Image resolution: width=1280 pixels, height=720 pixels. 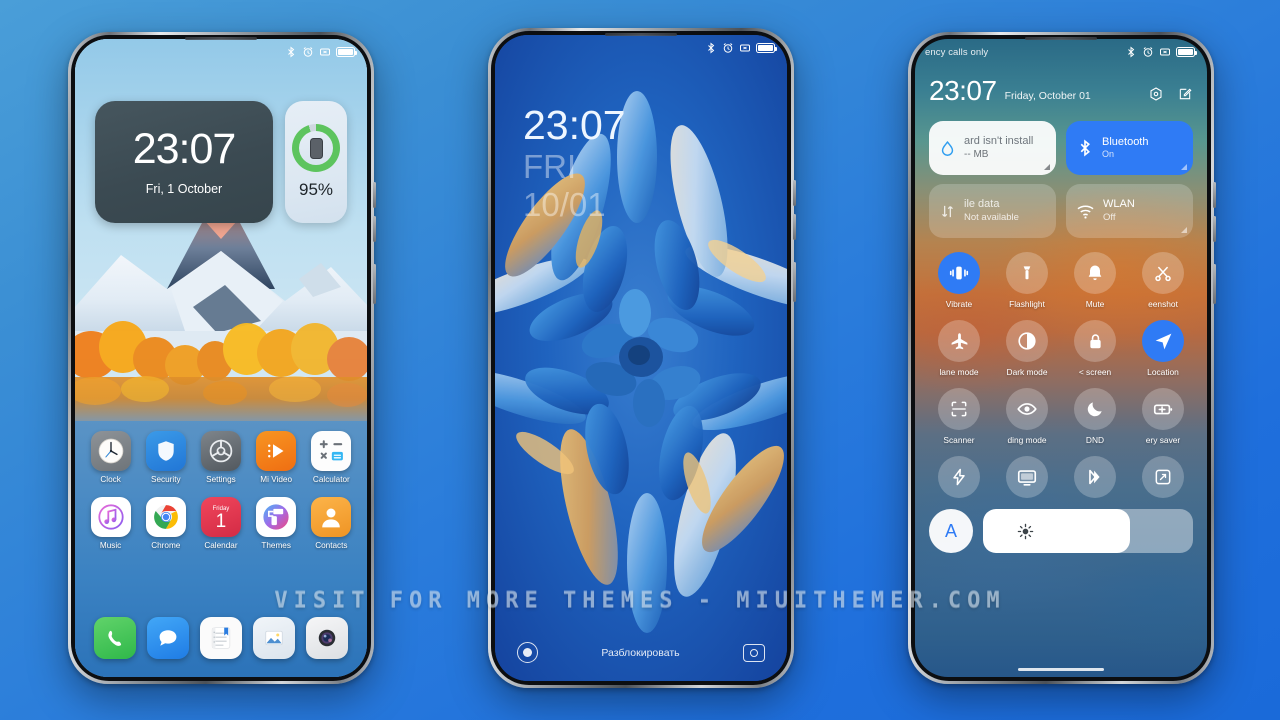 What do you see at coordinates (1027, 348) in the screenshot?
I see `toggle-dark-mode: Dark mode` at bounding box center [1027, 348].